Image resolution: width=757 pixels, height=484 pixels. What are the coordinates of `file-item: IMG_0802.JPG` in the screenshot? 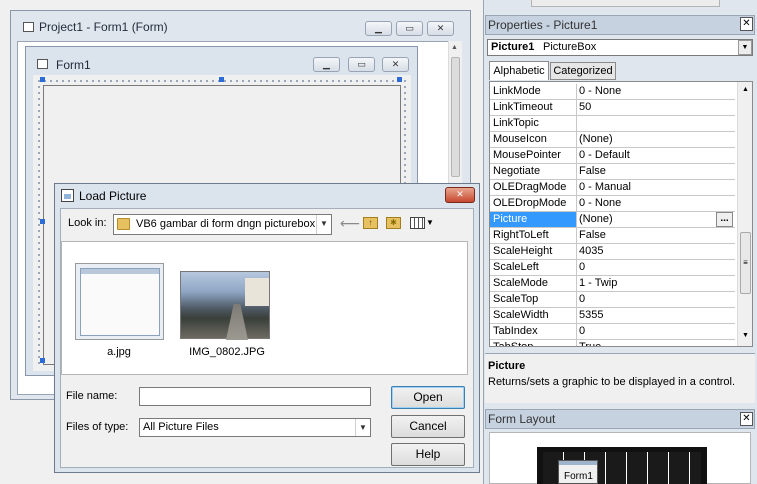 It's located at (224, 310).